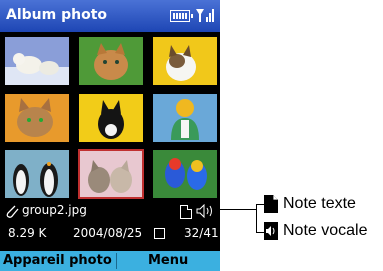 Image resolution: width=383 pixels, height=271 pixels. Describe the element at coordinates (116, 261) in the screenshot. I see `softkey-divider` at that location.